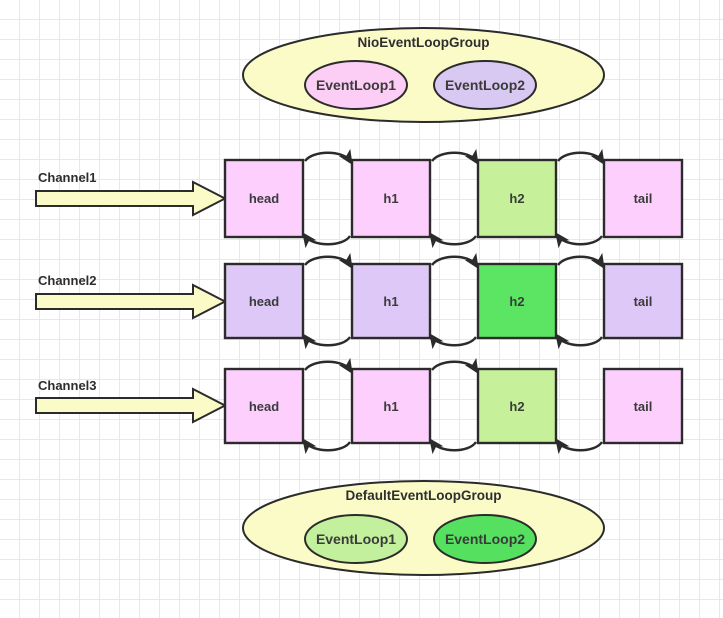 This screenshot has height=618, width=723. Describe the element at coordinates (327, 446) in the screenshot. I see `channel-3-connector-head-h1-inbound` at that location.